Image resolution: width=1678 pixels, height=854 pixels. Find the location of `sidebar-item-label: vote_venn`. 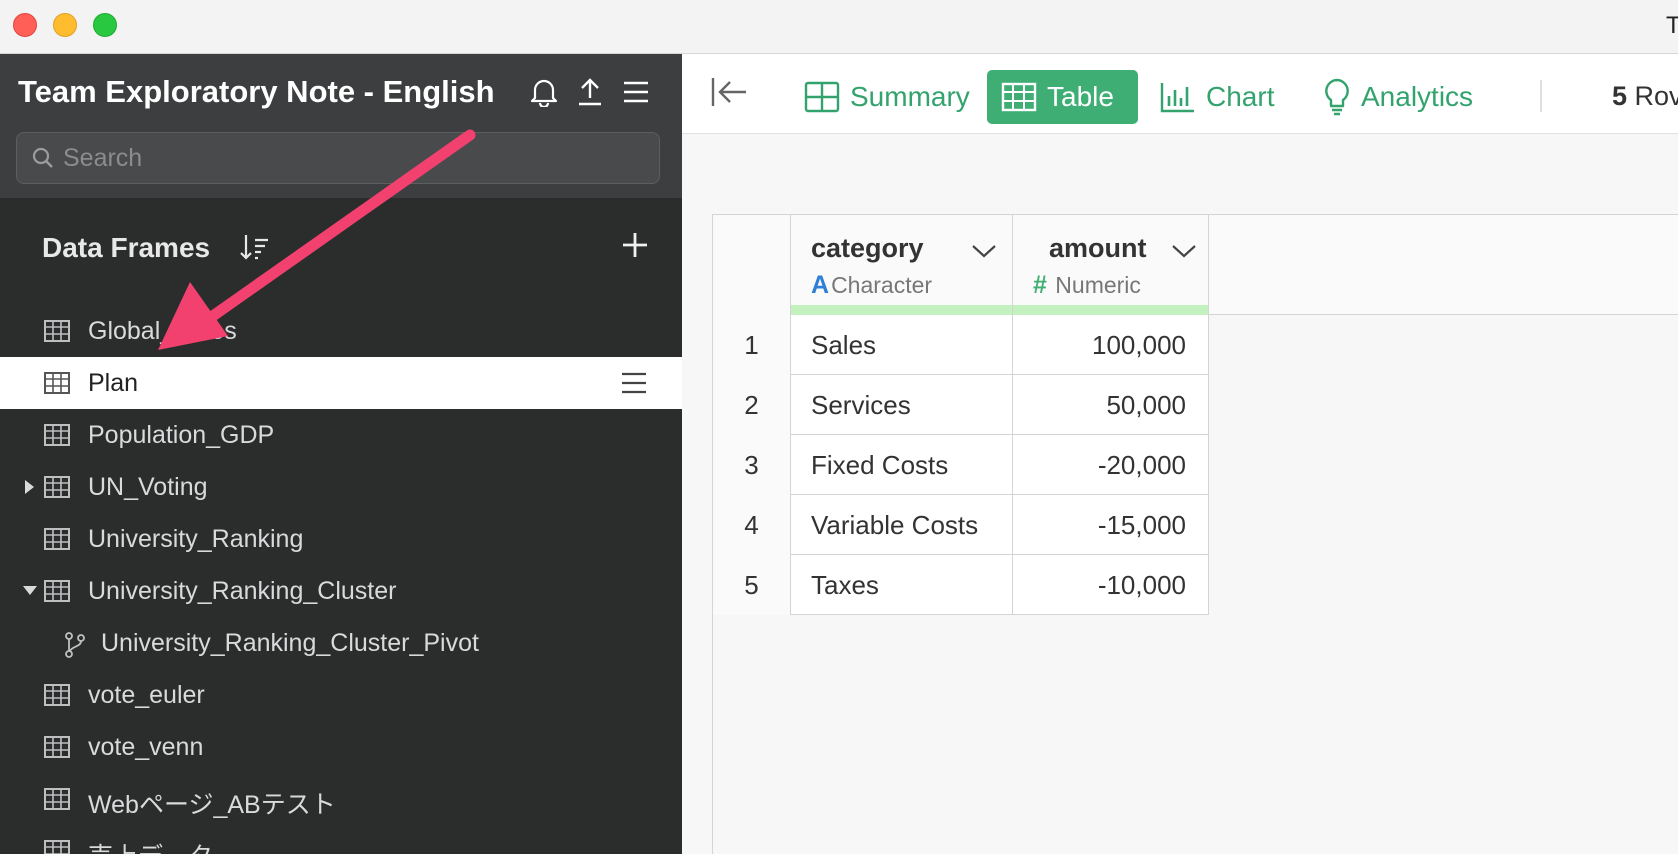

sidebar-item-label: vote_venn is located at coordinates (146, 747).